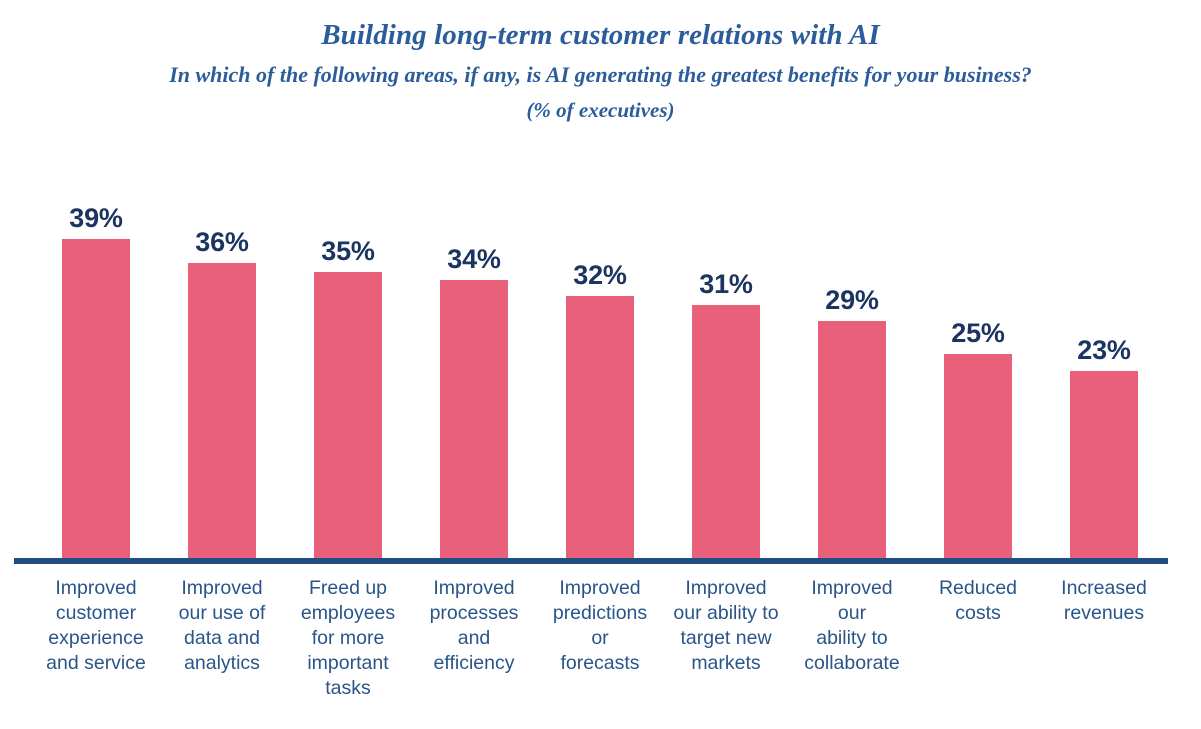  Describe the element at coordinates (1104, 612) in the screenshot. I see `category-label-line: revenues` at that location.